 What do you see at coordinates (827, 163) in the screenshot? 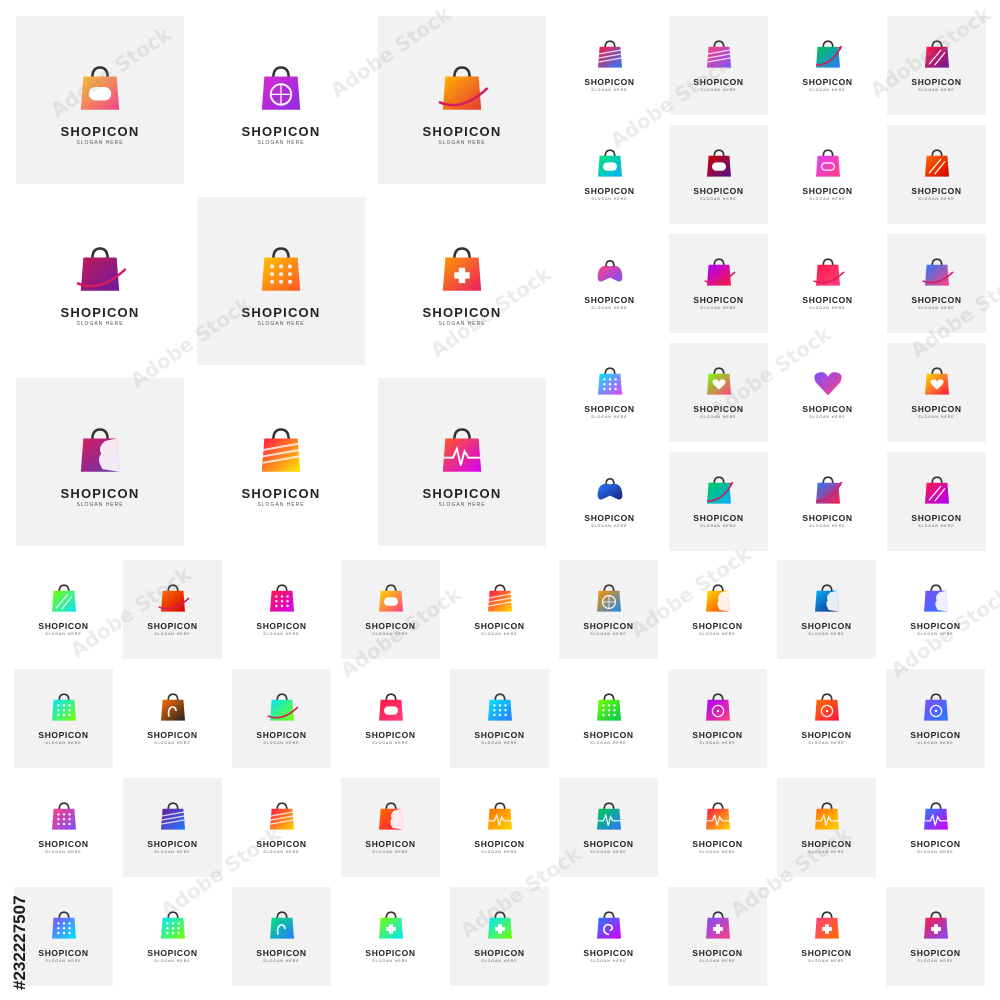
I see `bag-gamepad-outline-icon` at bounding box center [827, 163].